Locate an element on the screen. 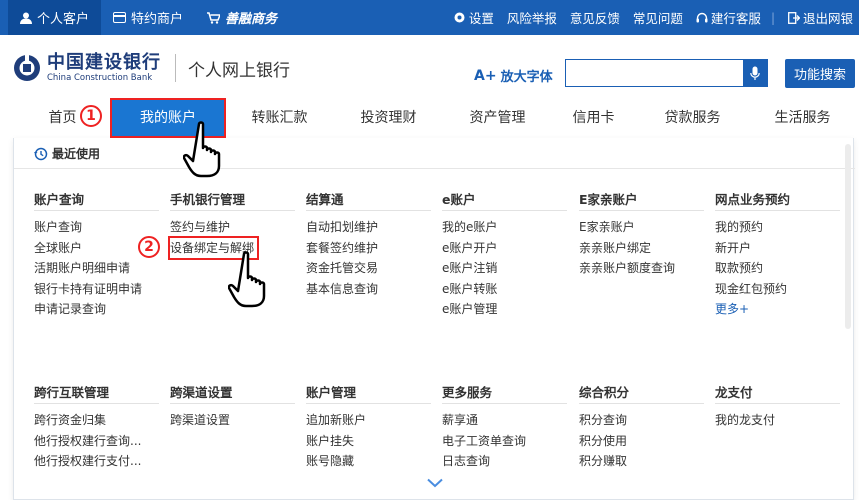 This screenshot has width=859, height=500. column-title: 综合积分 is located at coordinates (641, 393).